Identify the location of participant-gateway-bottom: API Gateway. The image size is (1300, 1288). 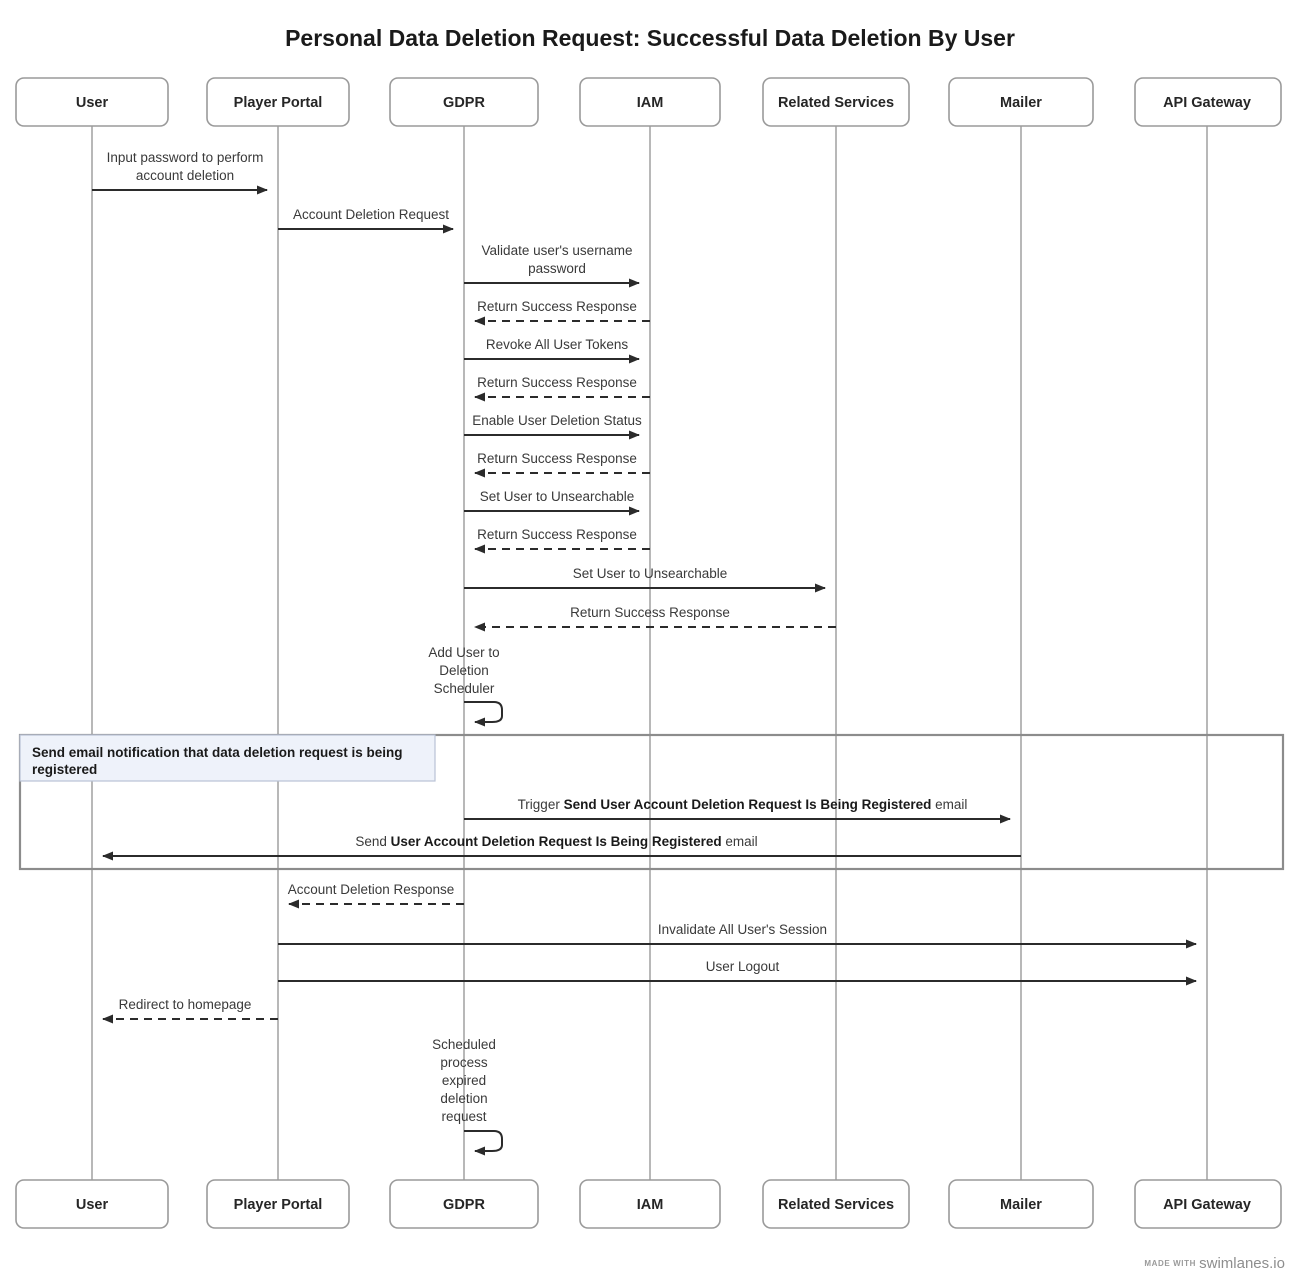
(1208, 1204).